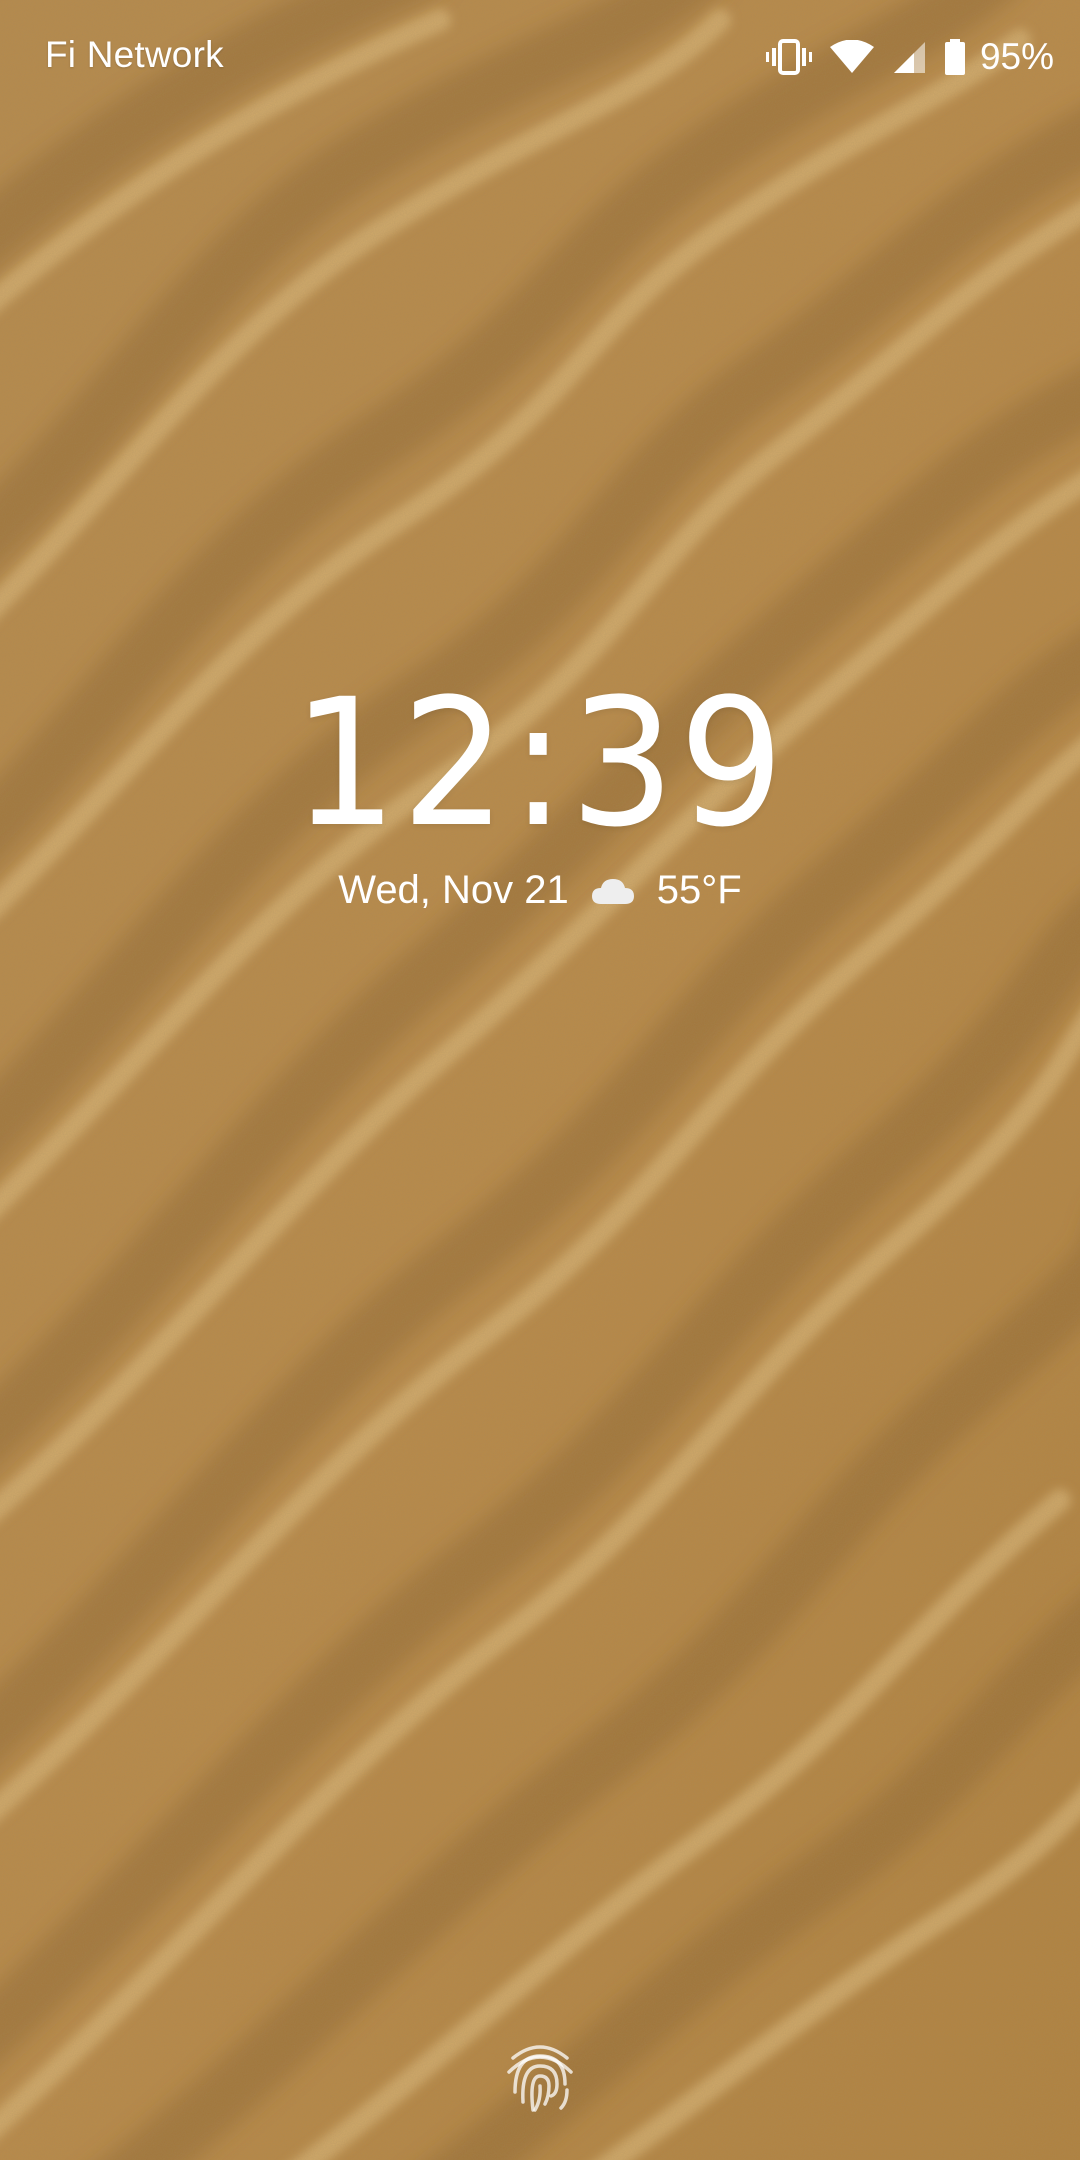 Image resolution: width=1080 pixels, height=2160 pixels. I want to click on status-bar: Fi Network 95%, so click(540, 56).